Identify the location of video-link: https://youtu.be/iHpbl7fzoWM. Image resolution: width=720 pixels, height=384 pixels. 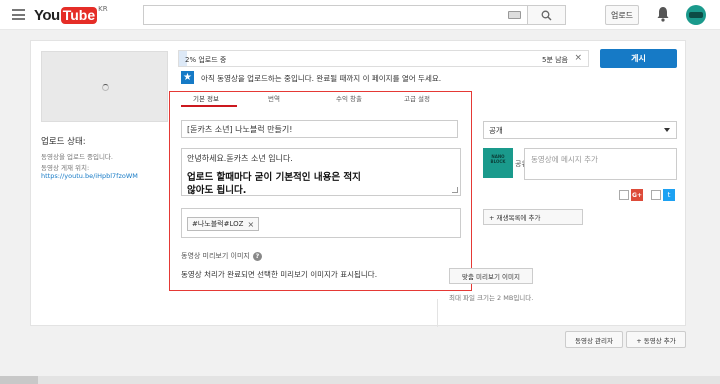
(89, 176).